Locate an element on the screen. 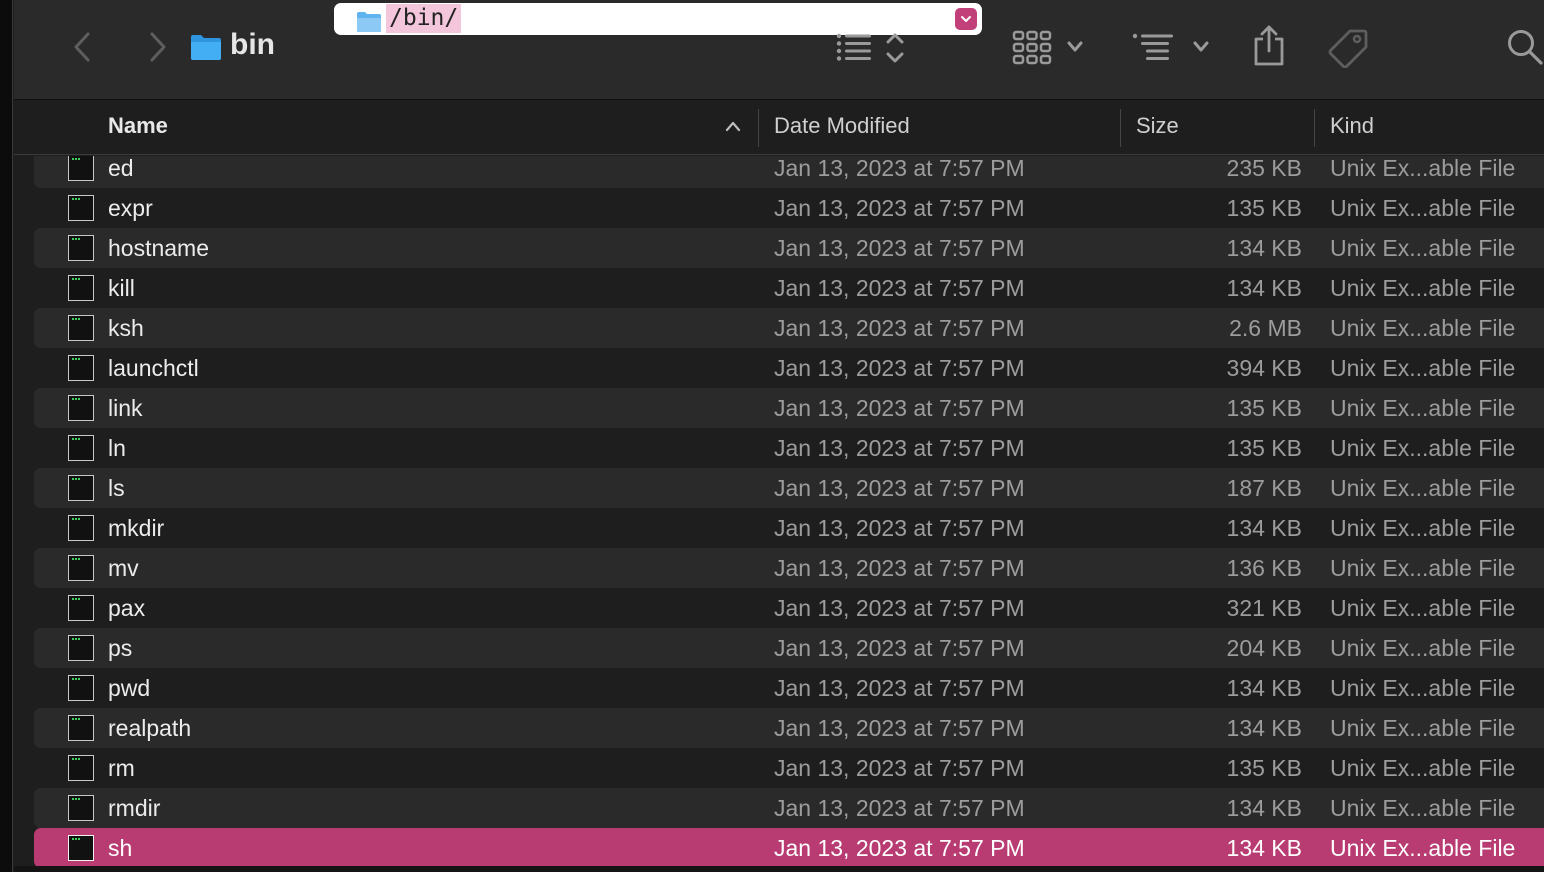 This screenshot has width=1544, height=872. column-header-name: Name is located at coordinates (138, 127).